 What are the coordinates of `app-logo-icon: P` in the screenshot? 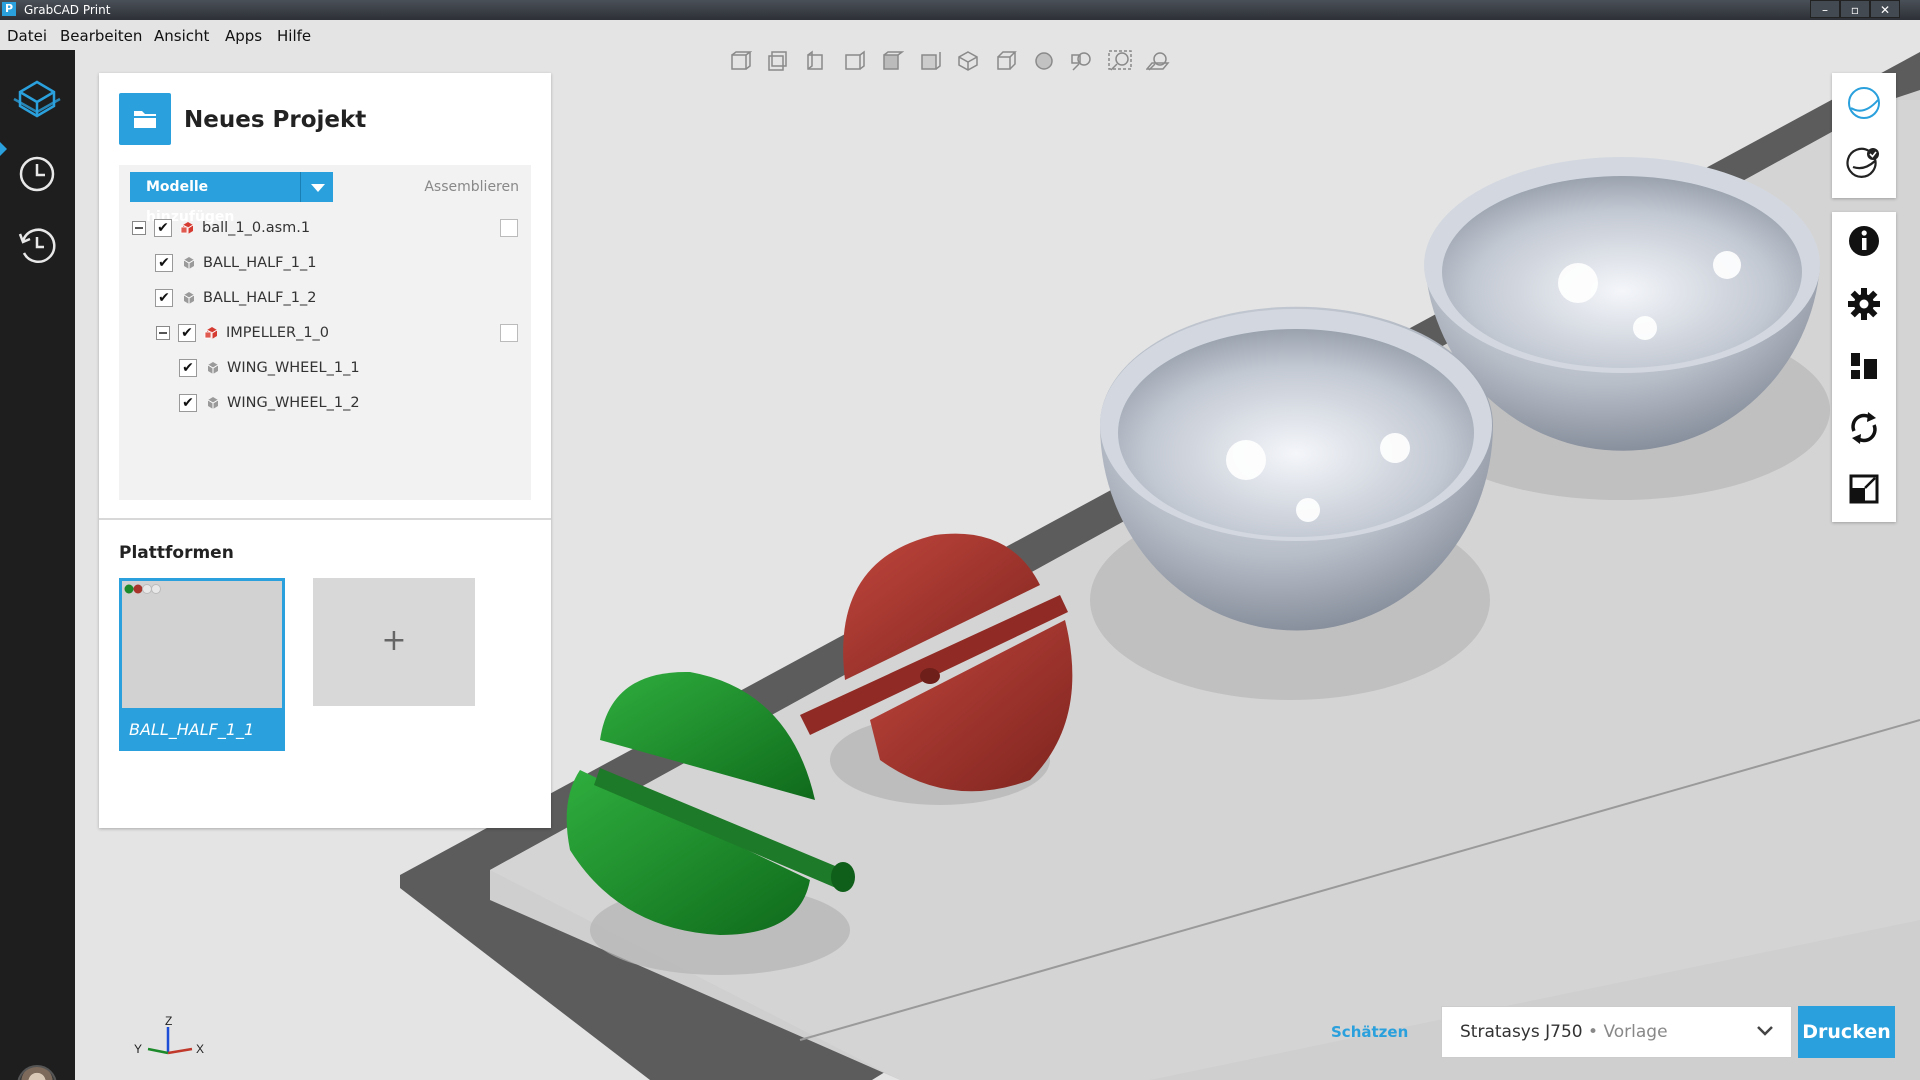 It's located at (9, 9).